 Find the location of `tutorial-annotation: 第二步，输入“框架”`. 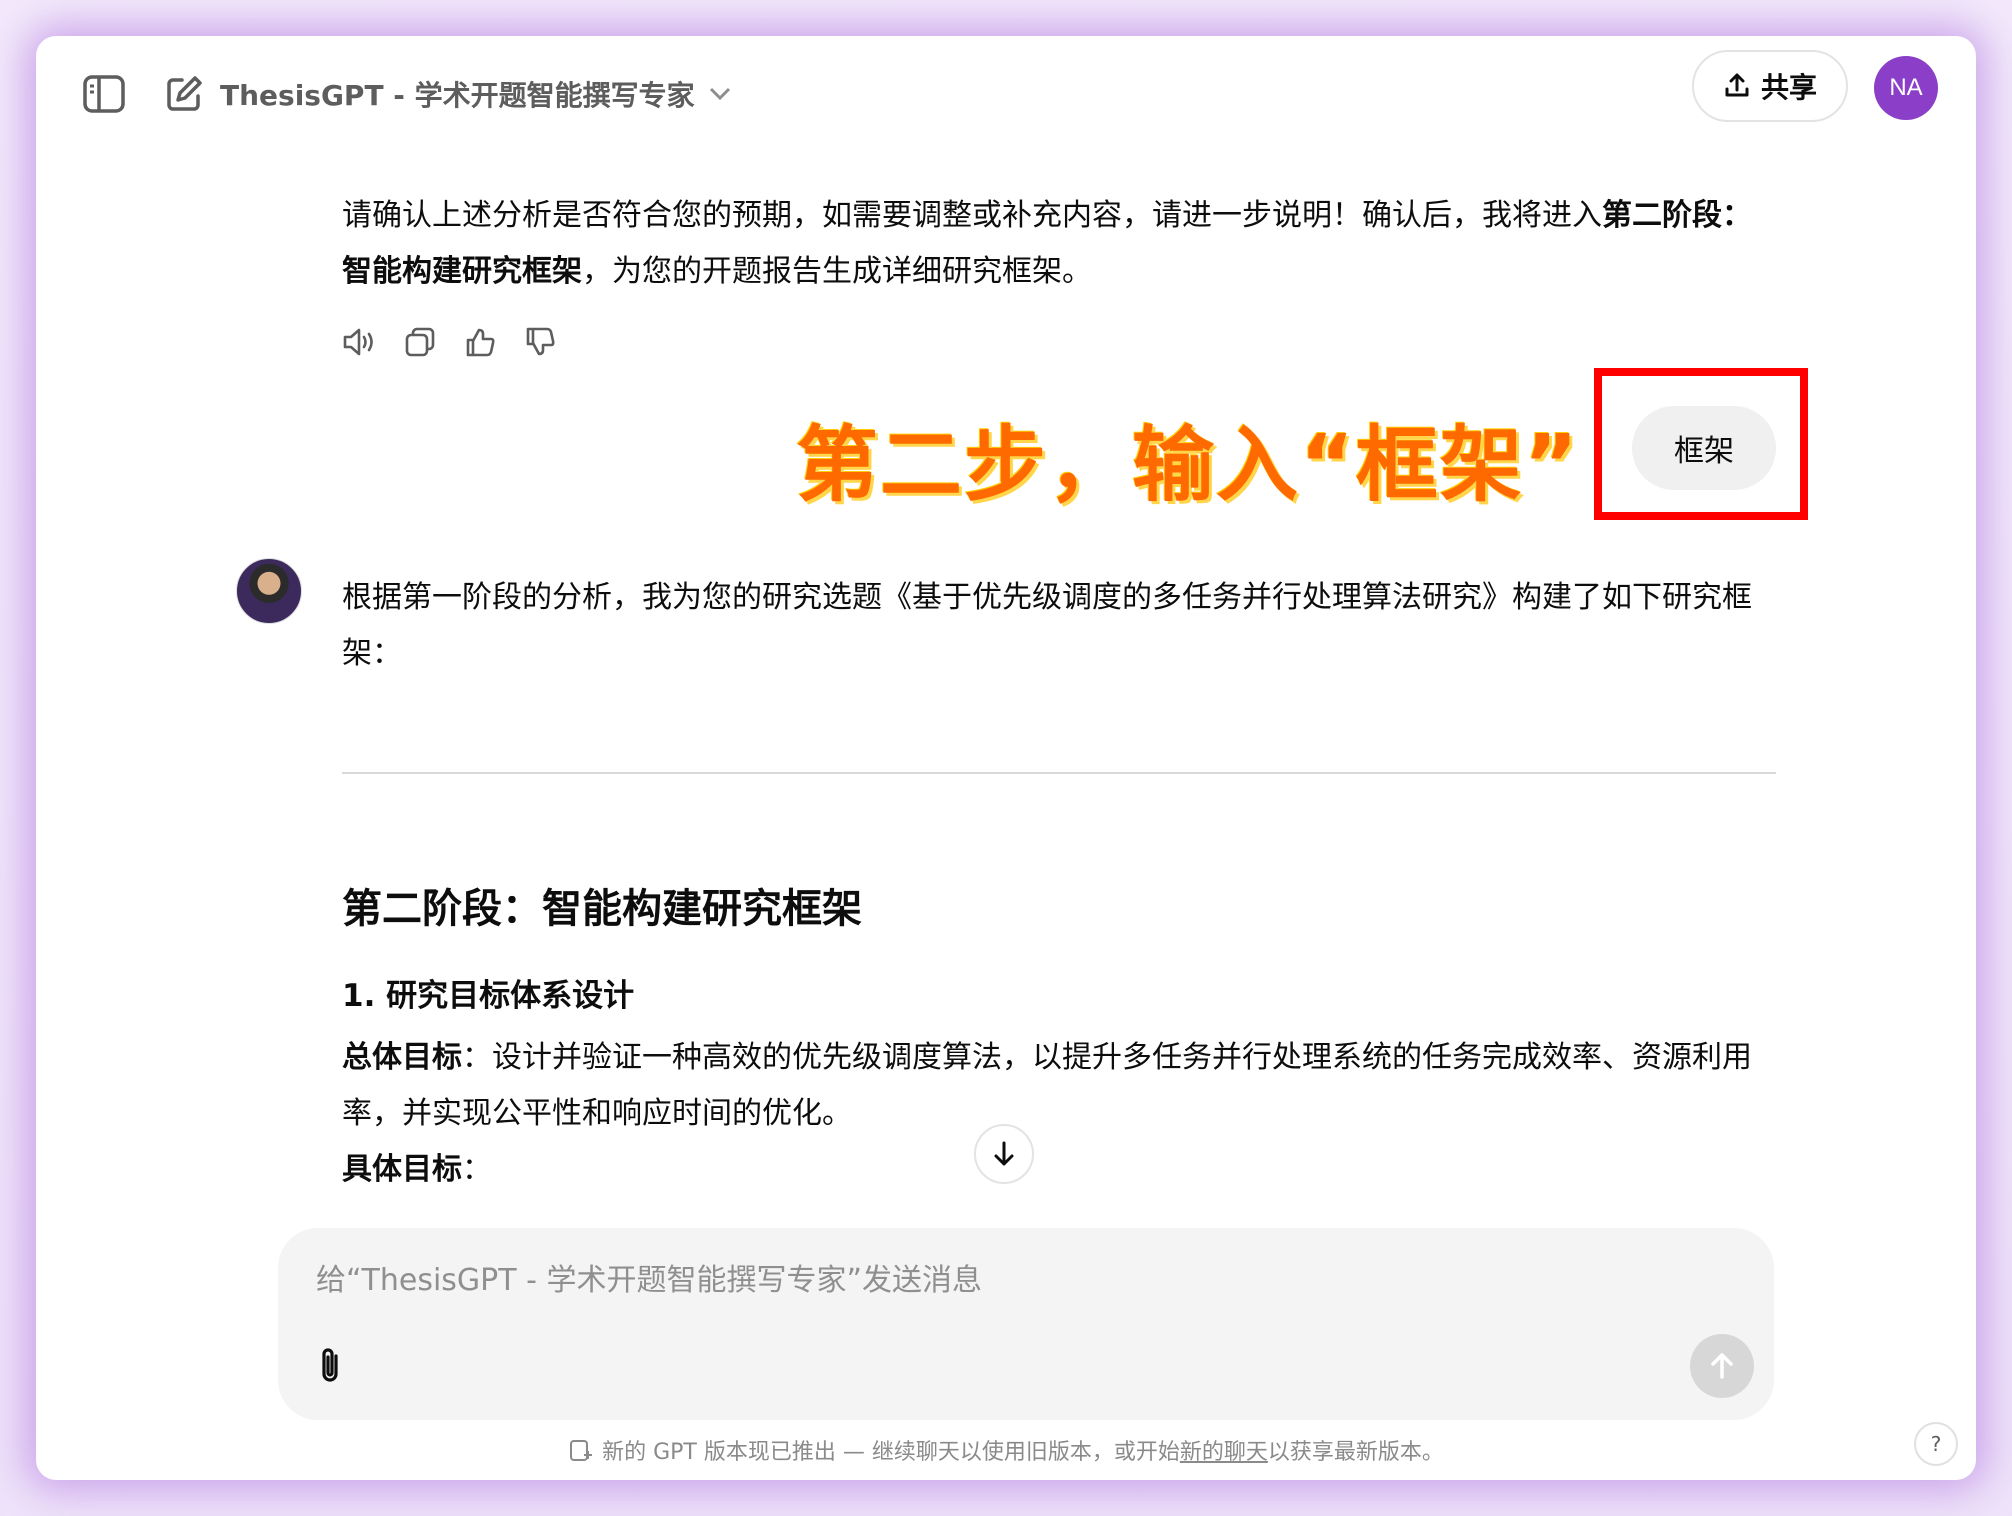

tutorial-annotation: 第二步，输入“框架” is located at coordinates (1188, 465).